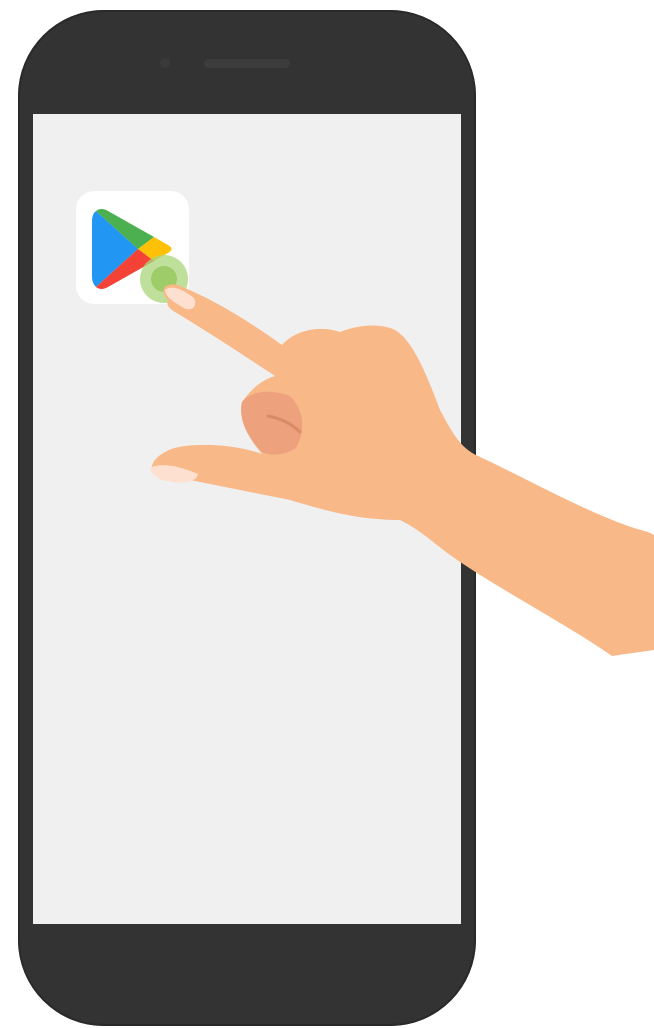 The width and height of the screenshot is (654, 1028). I want to click on speaker-grille, so click(247, 63).